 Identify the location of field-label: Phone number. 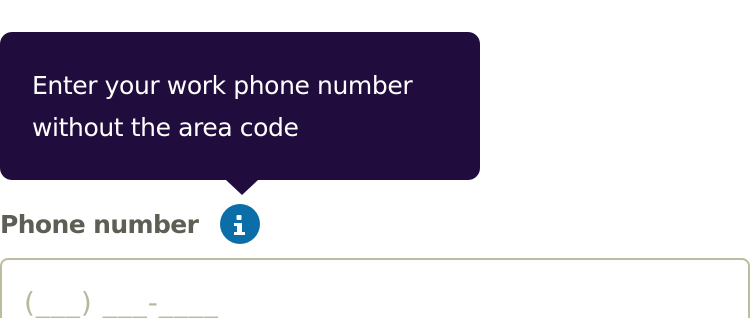
(99, 224).